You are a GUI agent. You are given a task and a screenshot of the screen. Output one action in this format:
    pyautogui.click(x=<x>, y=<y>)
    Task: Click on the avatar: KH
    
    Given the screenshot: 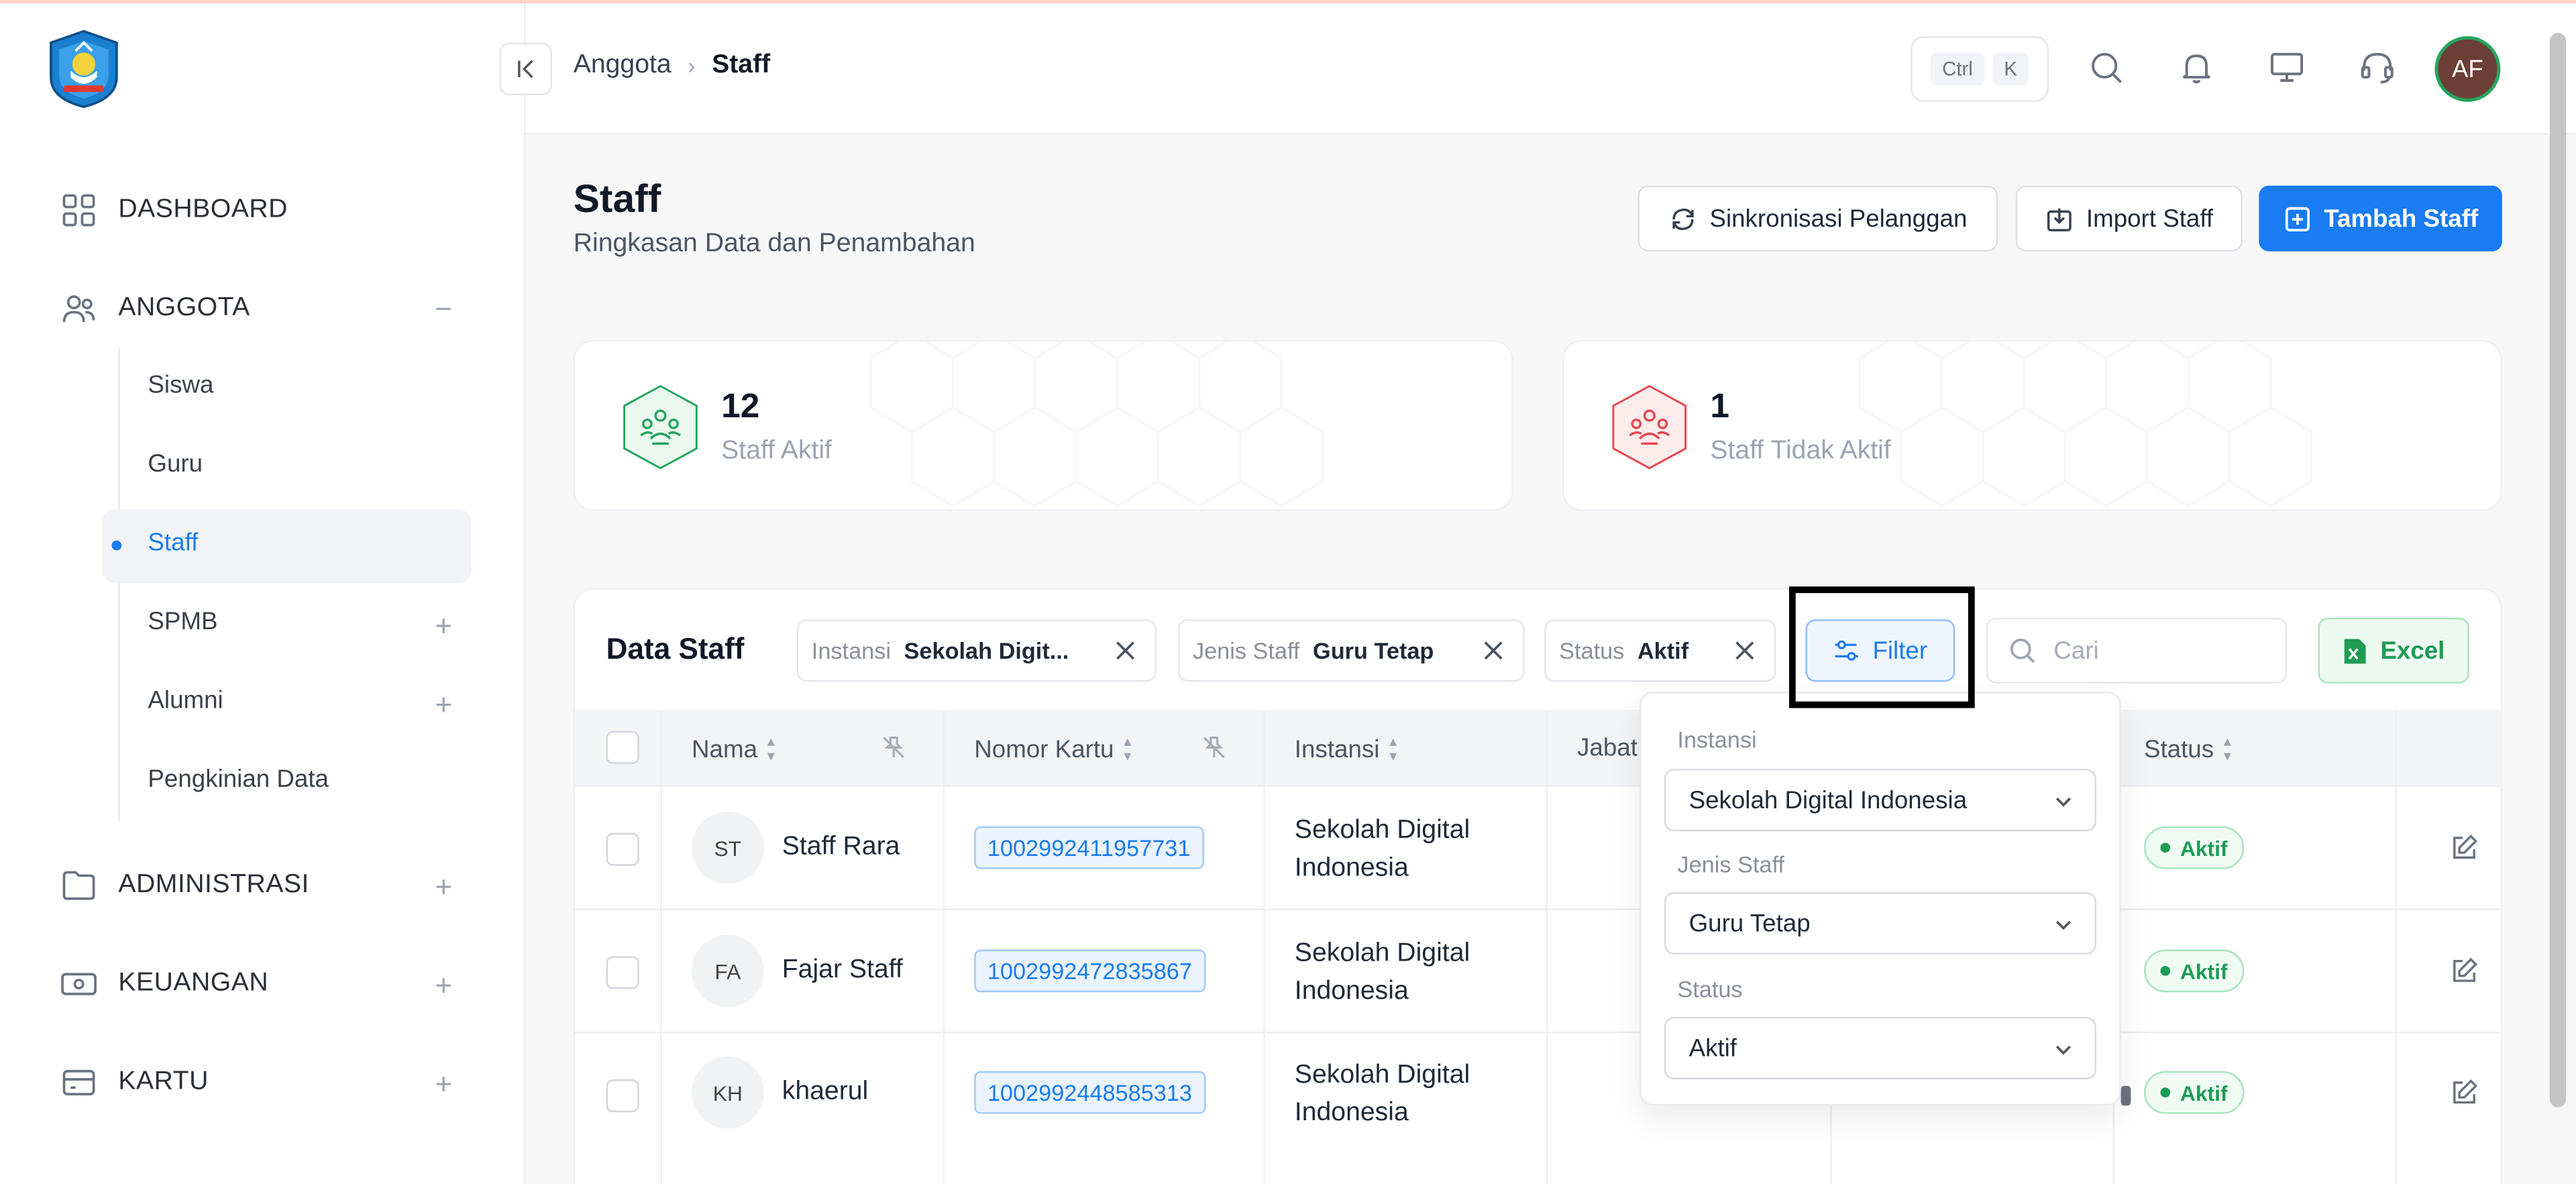 What is the action you would take?
    pyautogui.click(x=728, y=1092)
    